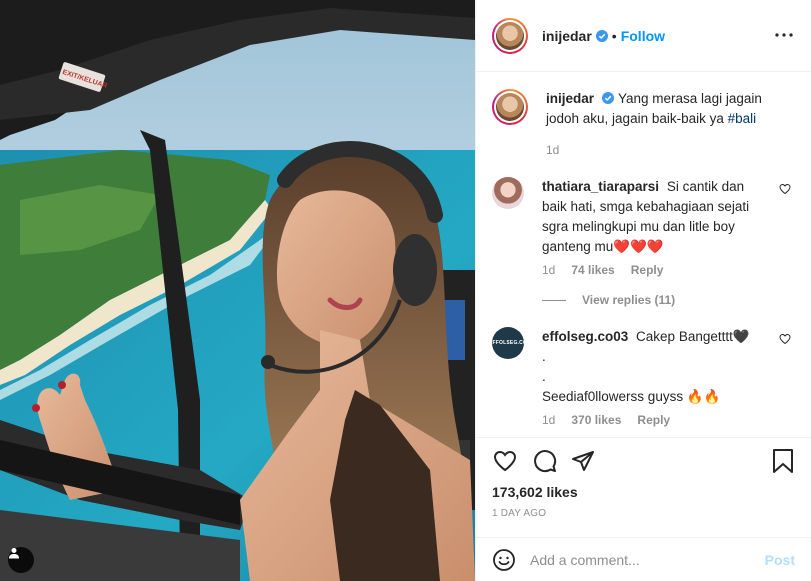 This screenshot has width=811, height=581. I want to click on commenter-username: thatiara_tiaraparsi, so click(600, 186).